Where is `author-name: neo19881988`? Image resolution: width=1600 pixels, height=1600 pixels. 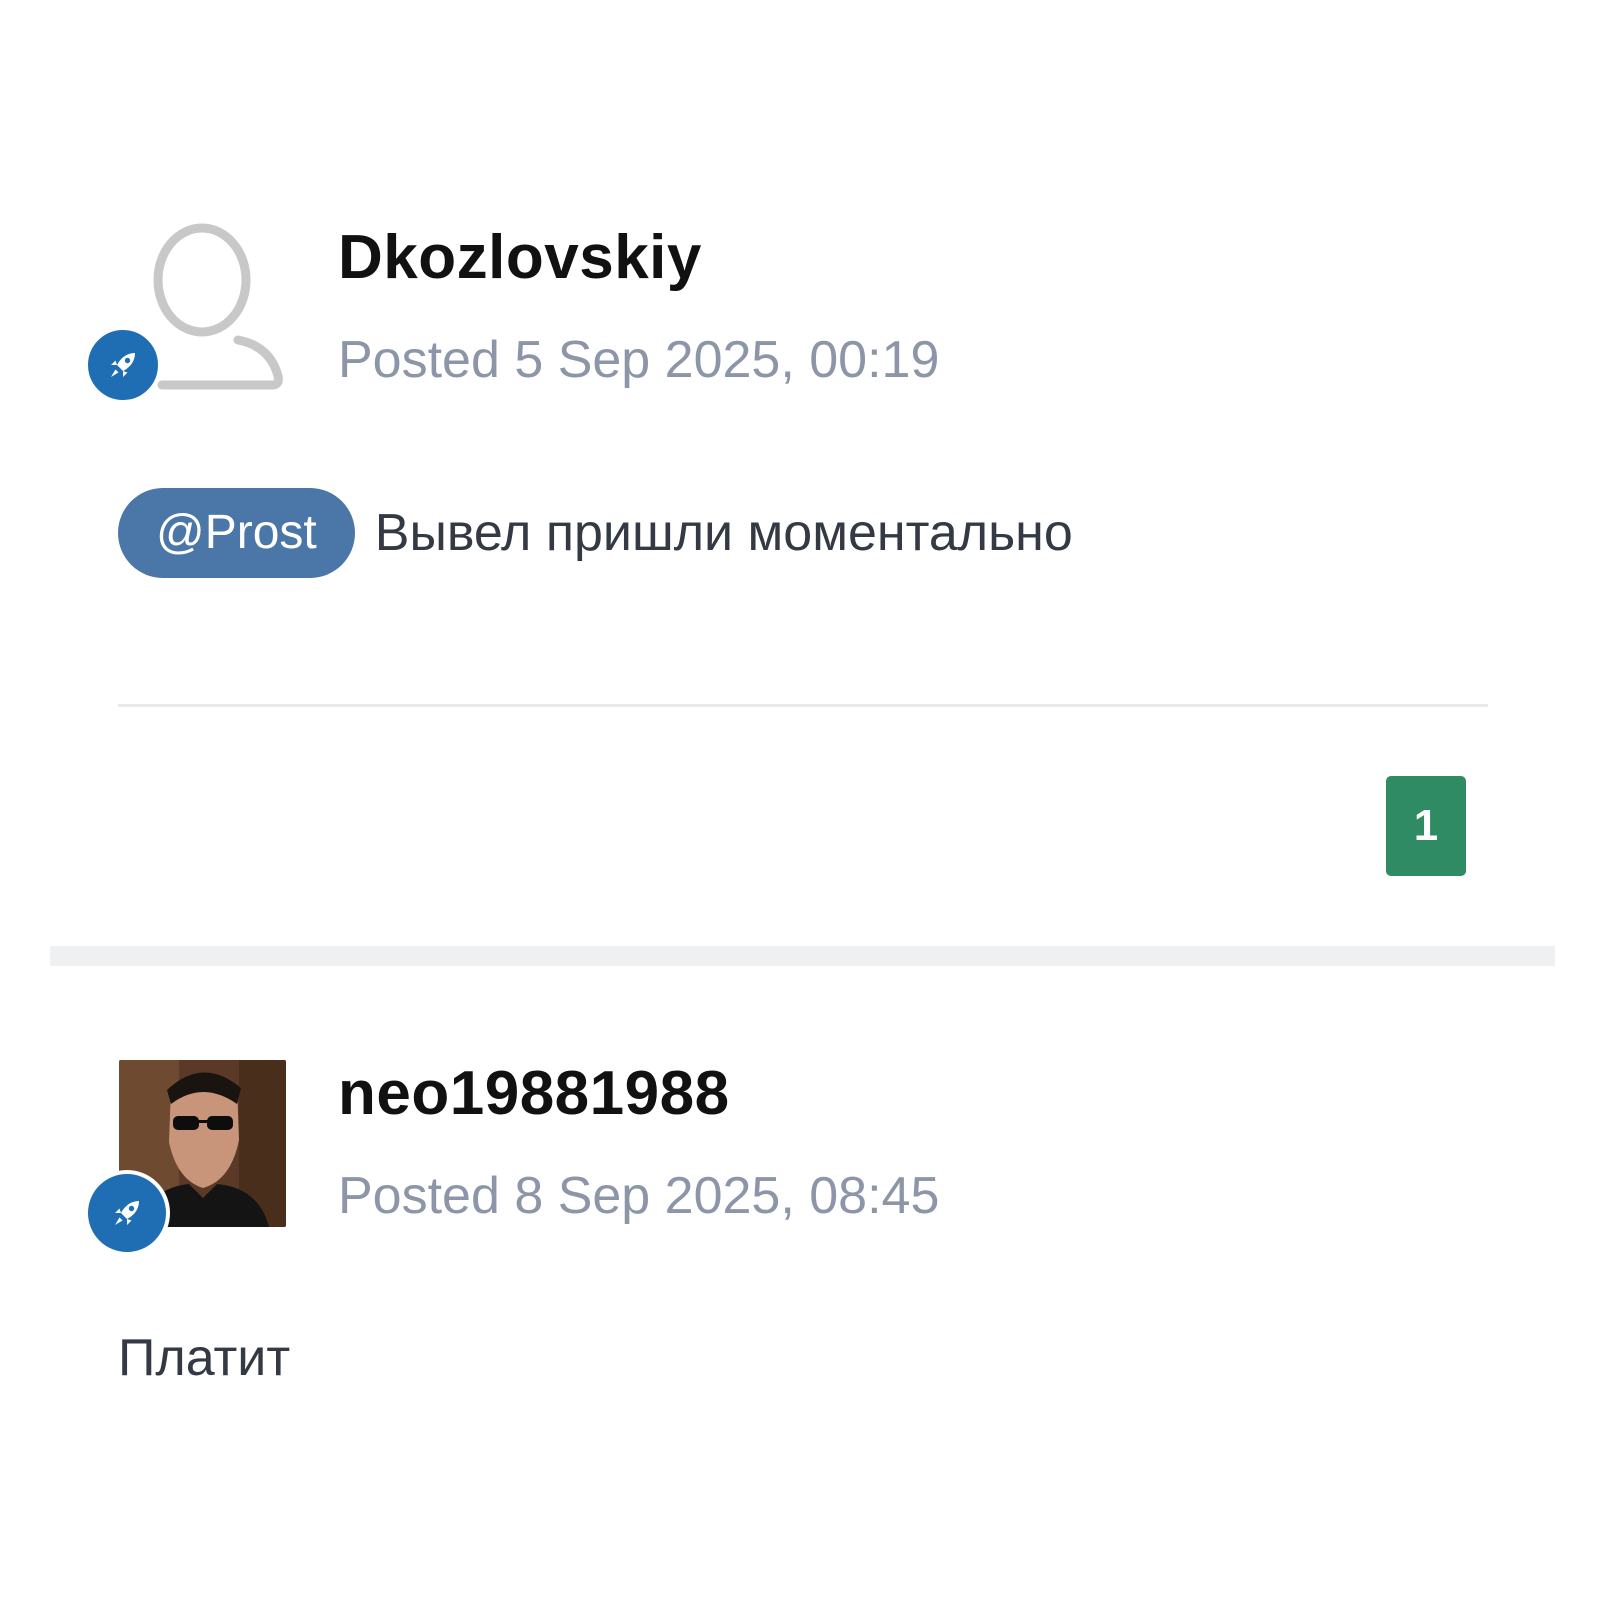
author-name: neo19881988 is located at coordinates (534, 1093).